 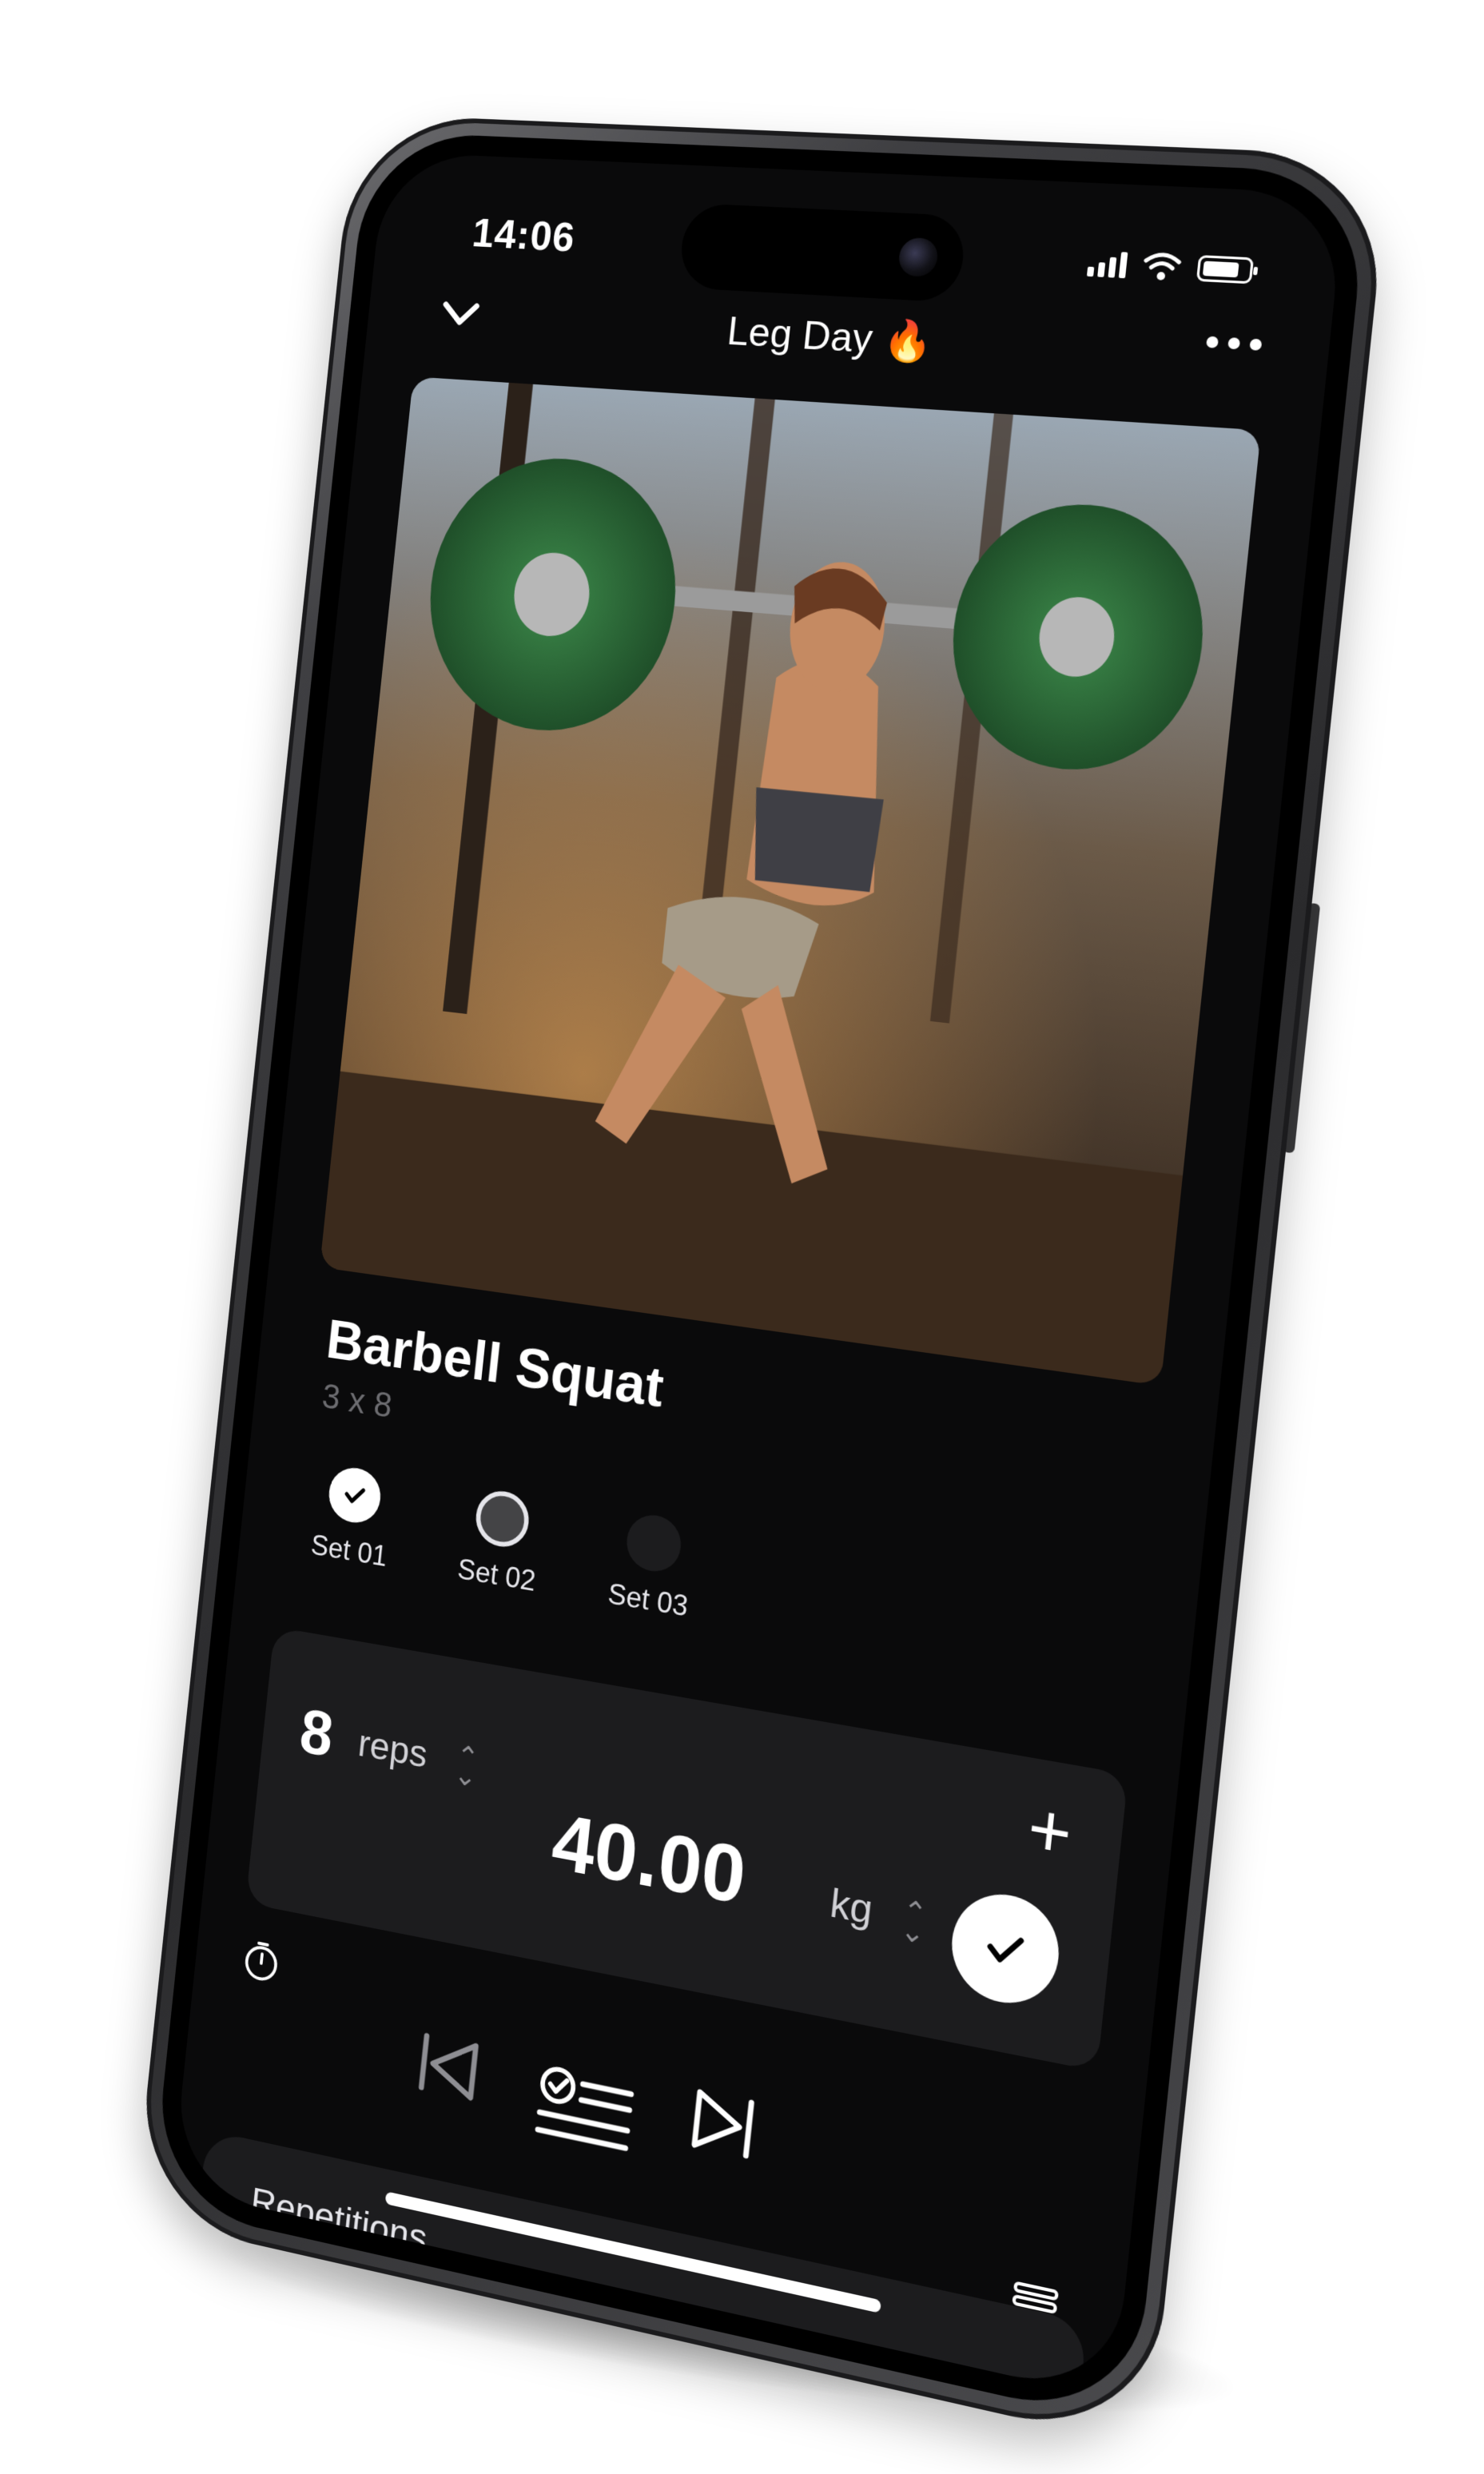 I want to click on front-camera, so click(x=918, y=257).